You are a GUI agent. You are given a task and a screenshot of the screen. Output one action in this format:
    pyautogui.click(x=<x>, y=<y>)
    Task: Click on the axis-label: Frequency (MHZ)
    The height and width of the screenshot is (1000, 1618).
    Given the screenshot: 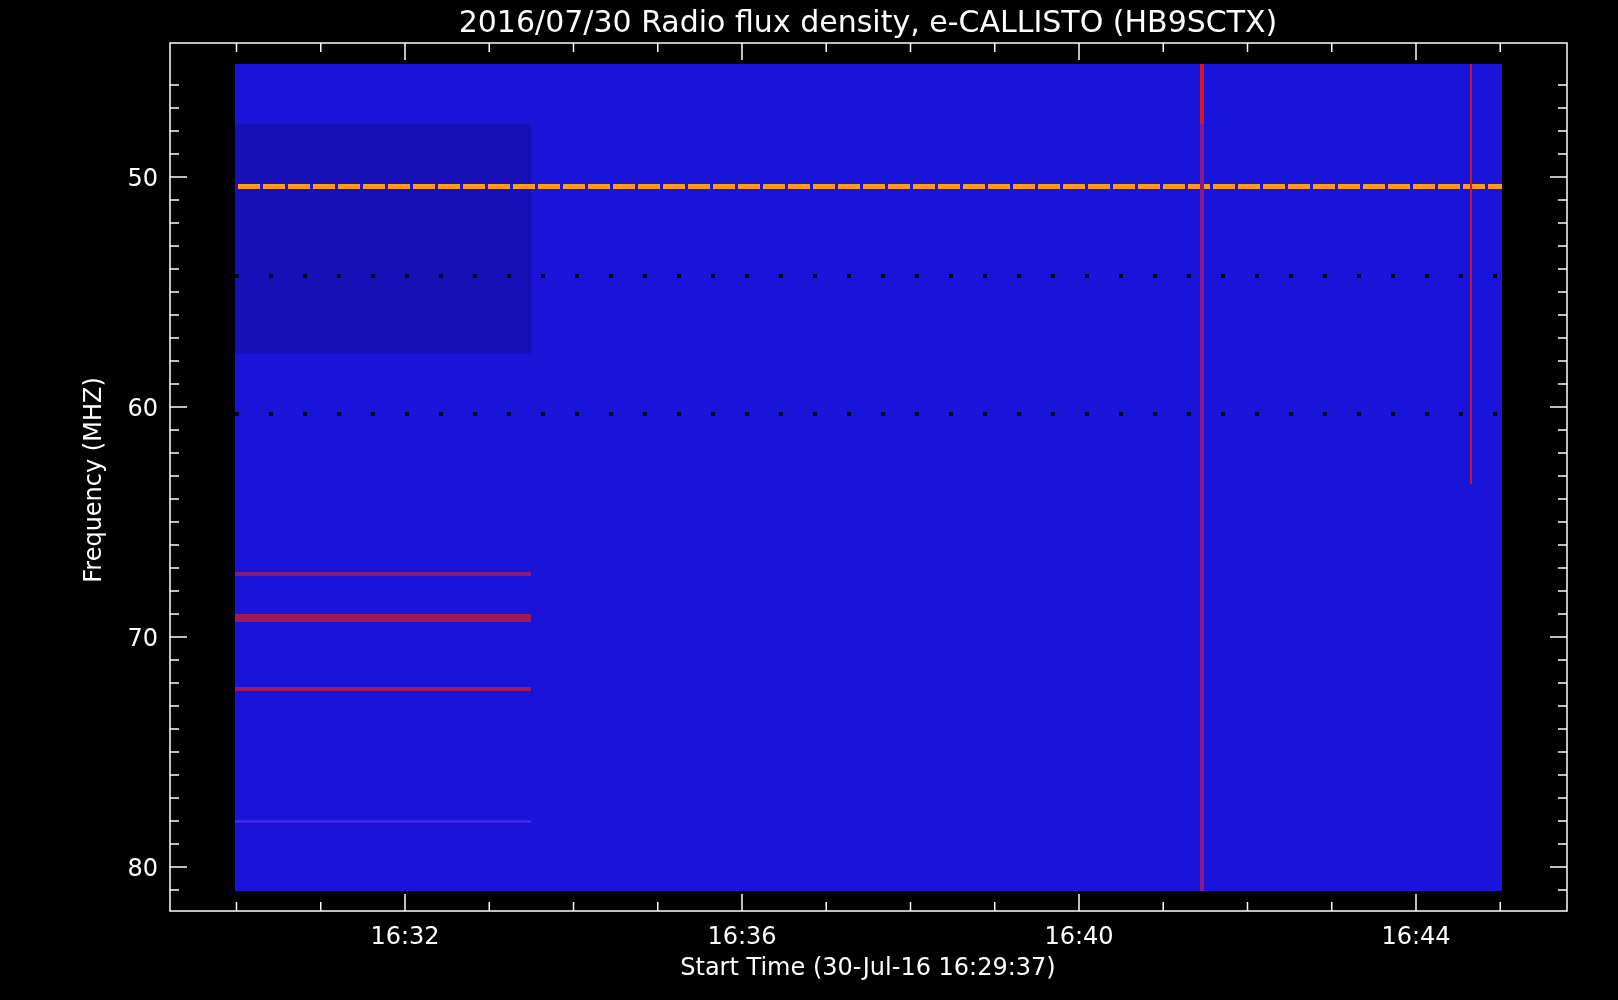 What is the action you would take?
    pyautogui.click(x=93, y=480)
    